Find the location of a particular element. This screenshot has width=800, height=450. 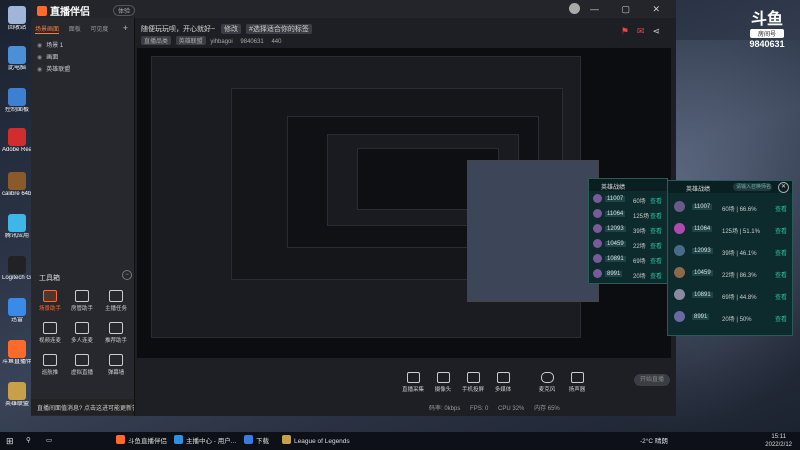

media-button: 多媒体 is located at coordinates (503, 382).